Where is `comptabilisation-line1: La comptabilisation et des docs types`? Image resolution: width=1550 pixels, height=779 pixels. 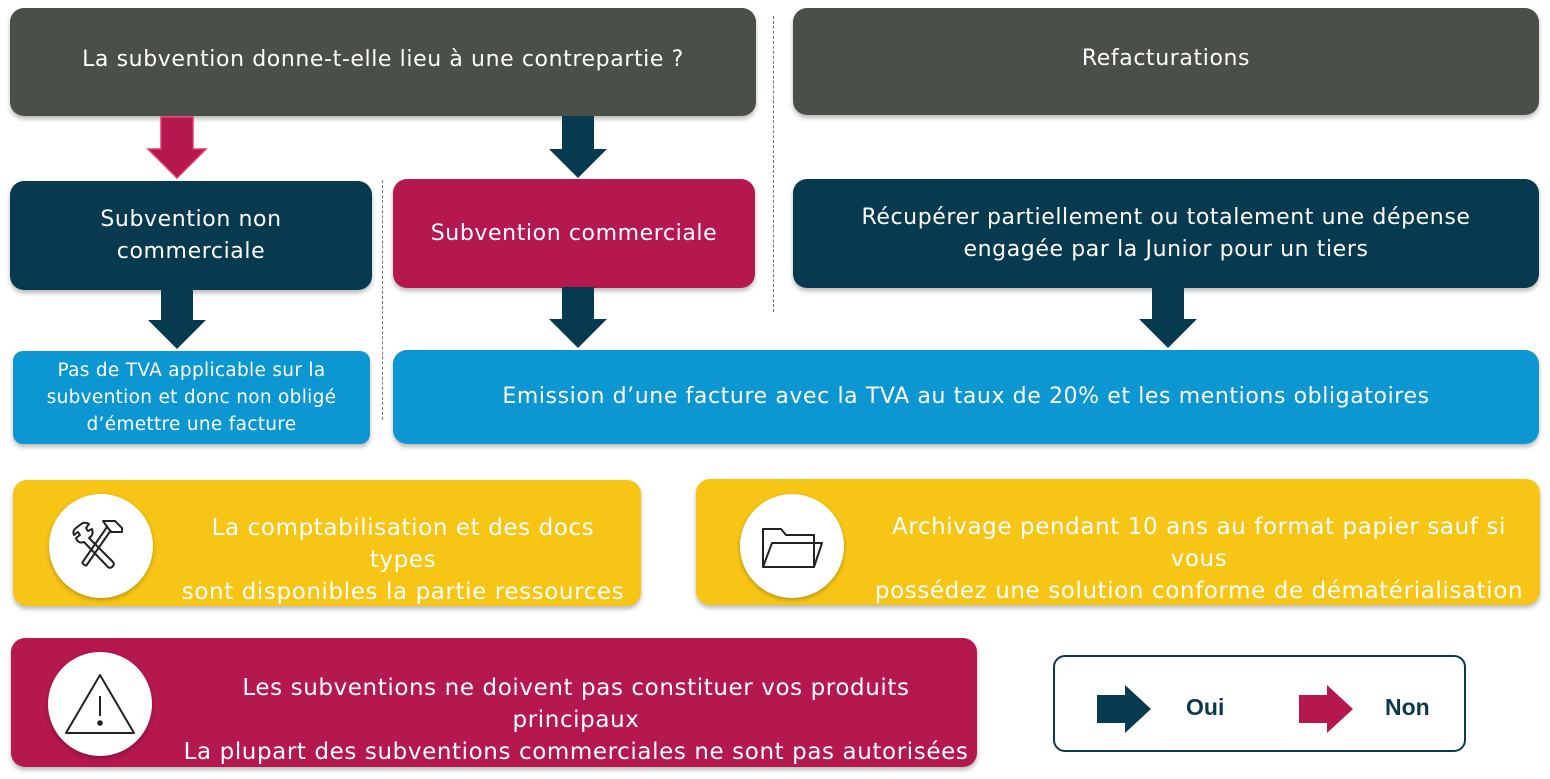
comptabilisation-line1: La comptabilisation et des docs types is located at coordinates (403, 544).